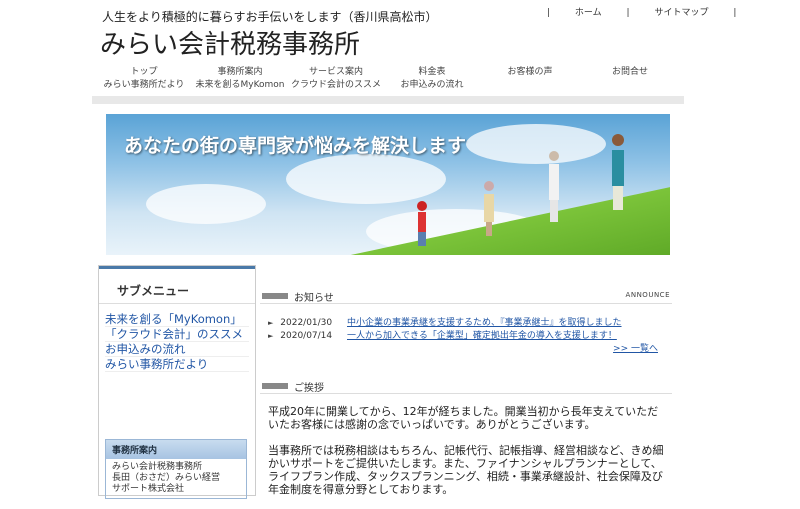 Image resolution: width=800 pixels, height=509 pixels. What do you see at coordinates (306, 336) in the screenshot?
I see `news-date: 2020/07/14` at bounding box center [306, 336].